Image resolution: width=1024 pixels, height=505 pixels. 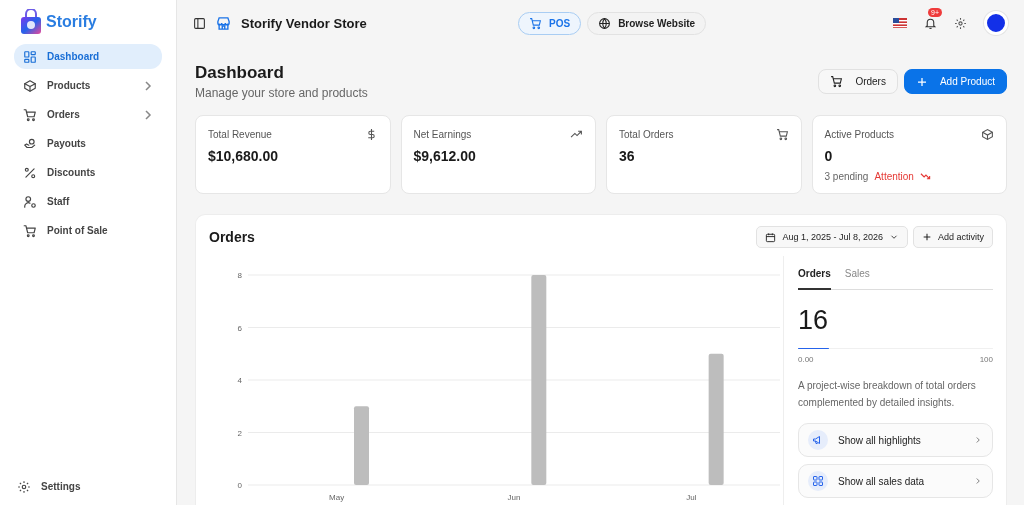 What do you see at coordinates (304, 23) in the screenshot?
I see `store-name: Storify Vendor Store` at bounding box center [304, 23].